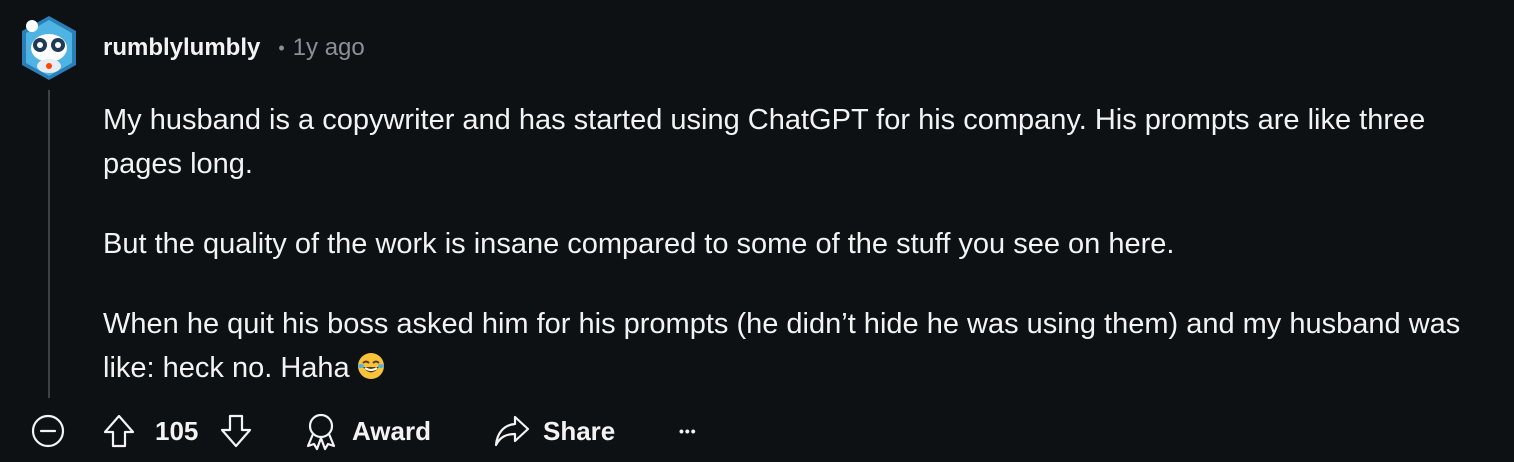  I want to click on user-avatar, so click(49, 48).